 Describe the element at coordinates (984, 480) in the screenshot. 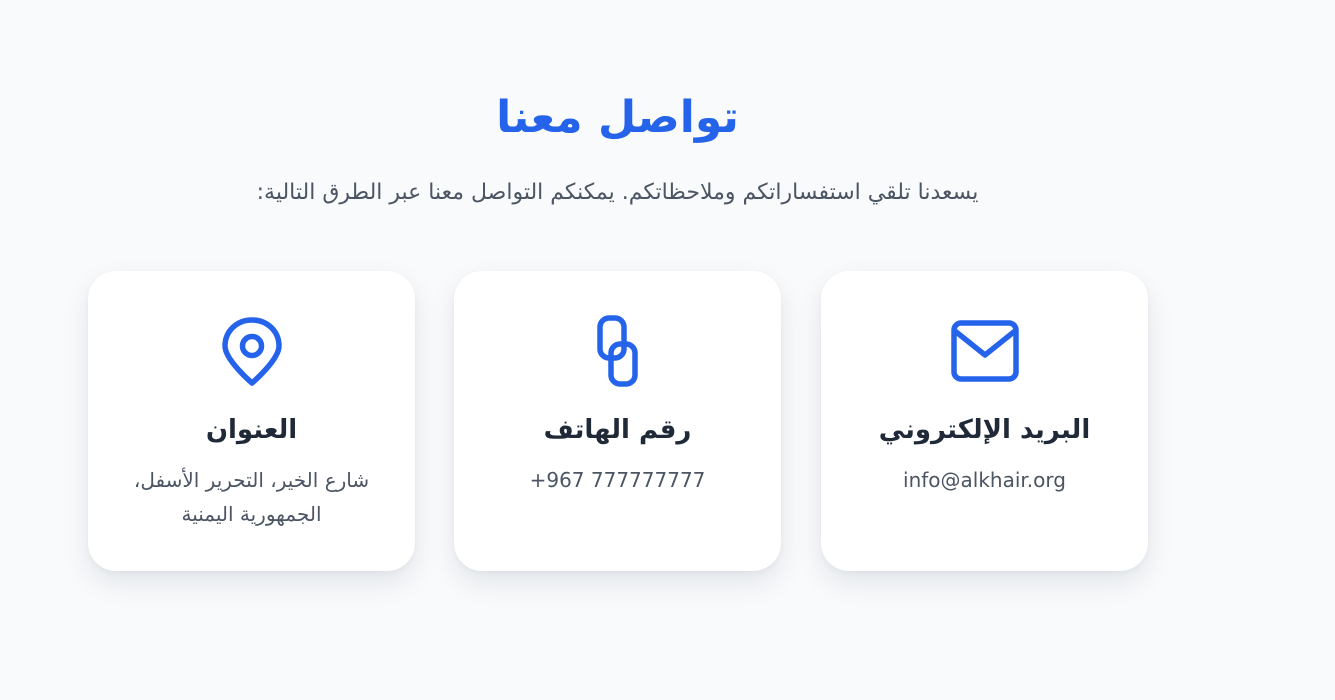

I see `email-value: info@alkhair.org` at that location.